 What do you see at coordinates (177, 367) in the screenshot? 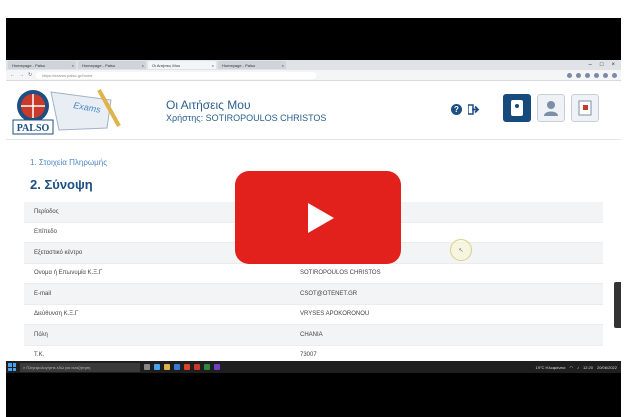
I see `store-icon` at bounding box center [177, 367].